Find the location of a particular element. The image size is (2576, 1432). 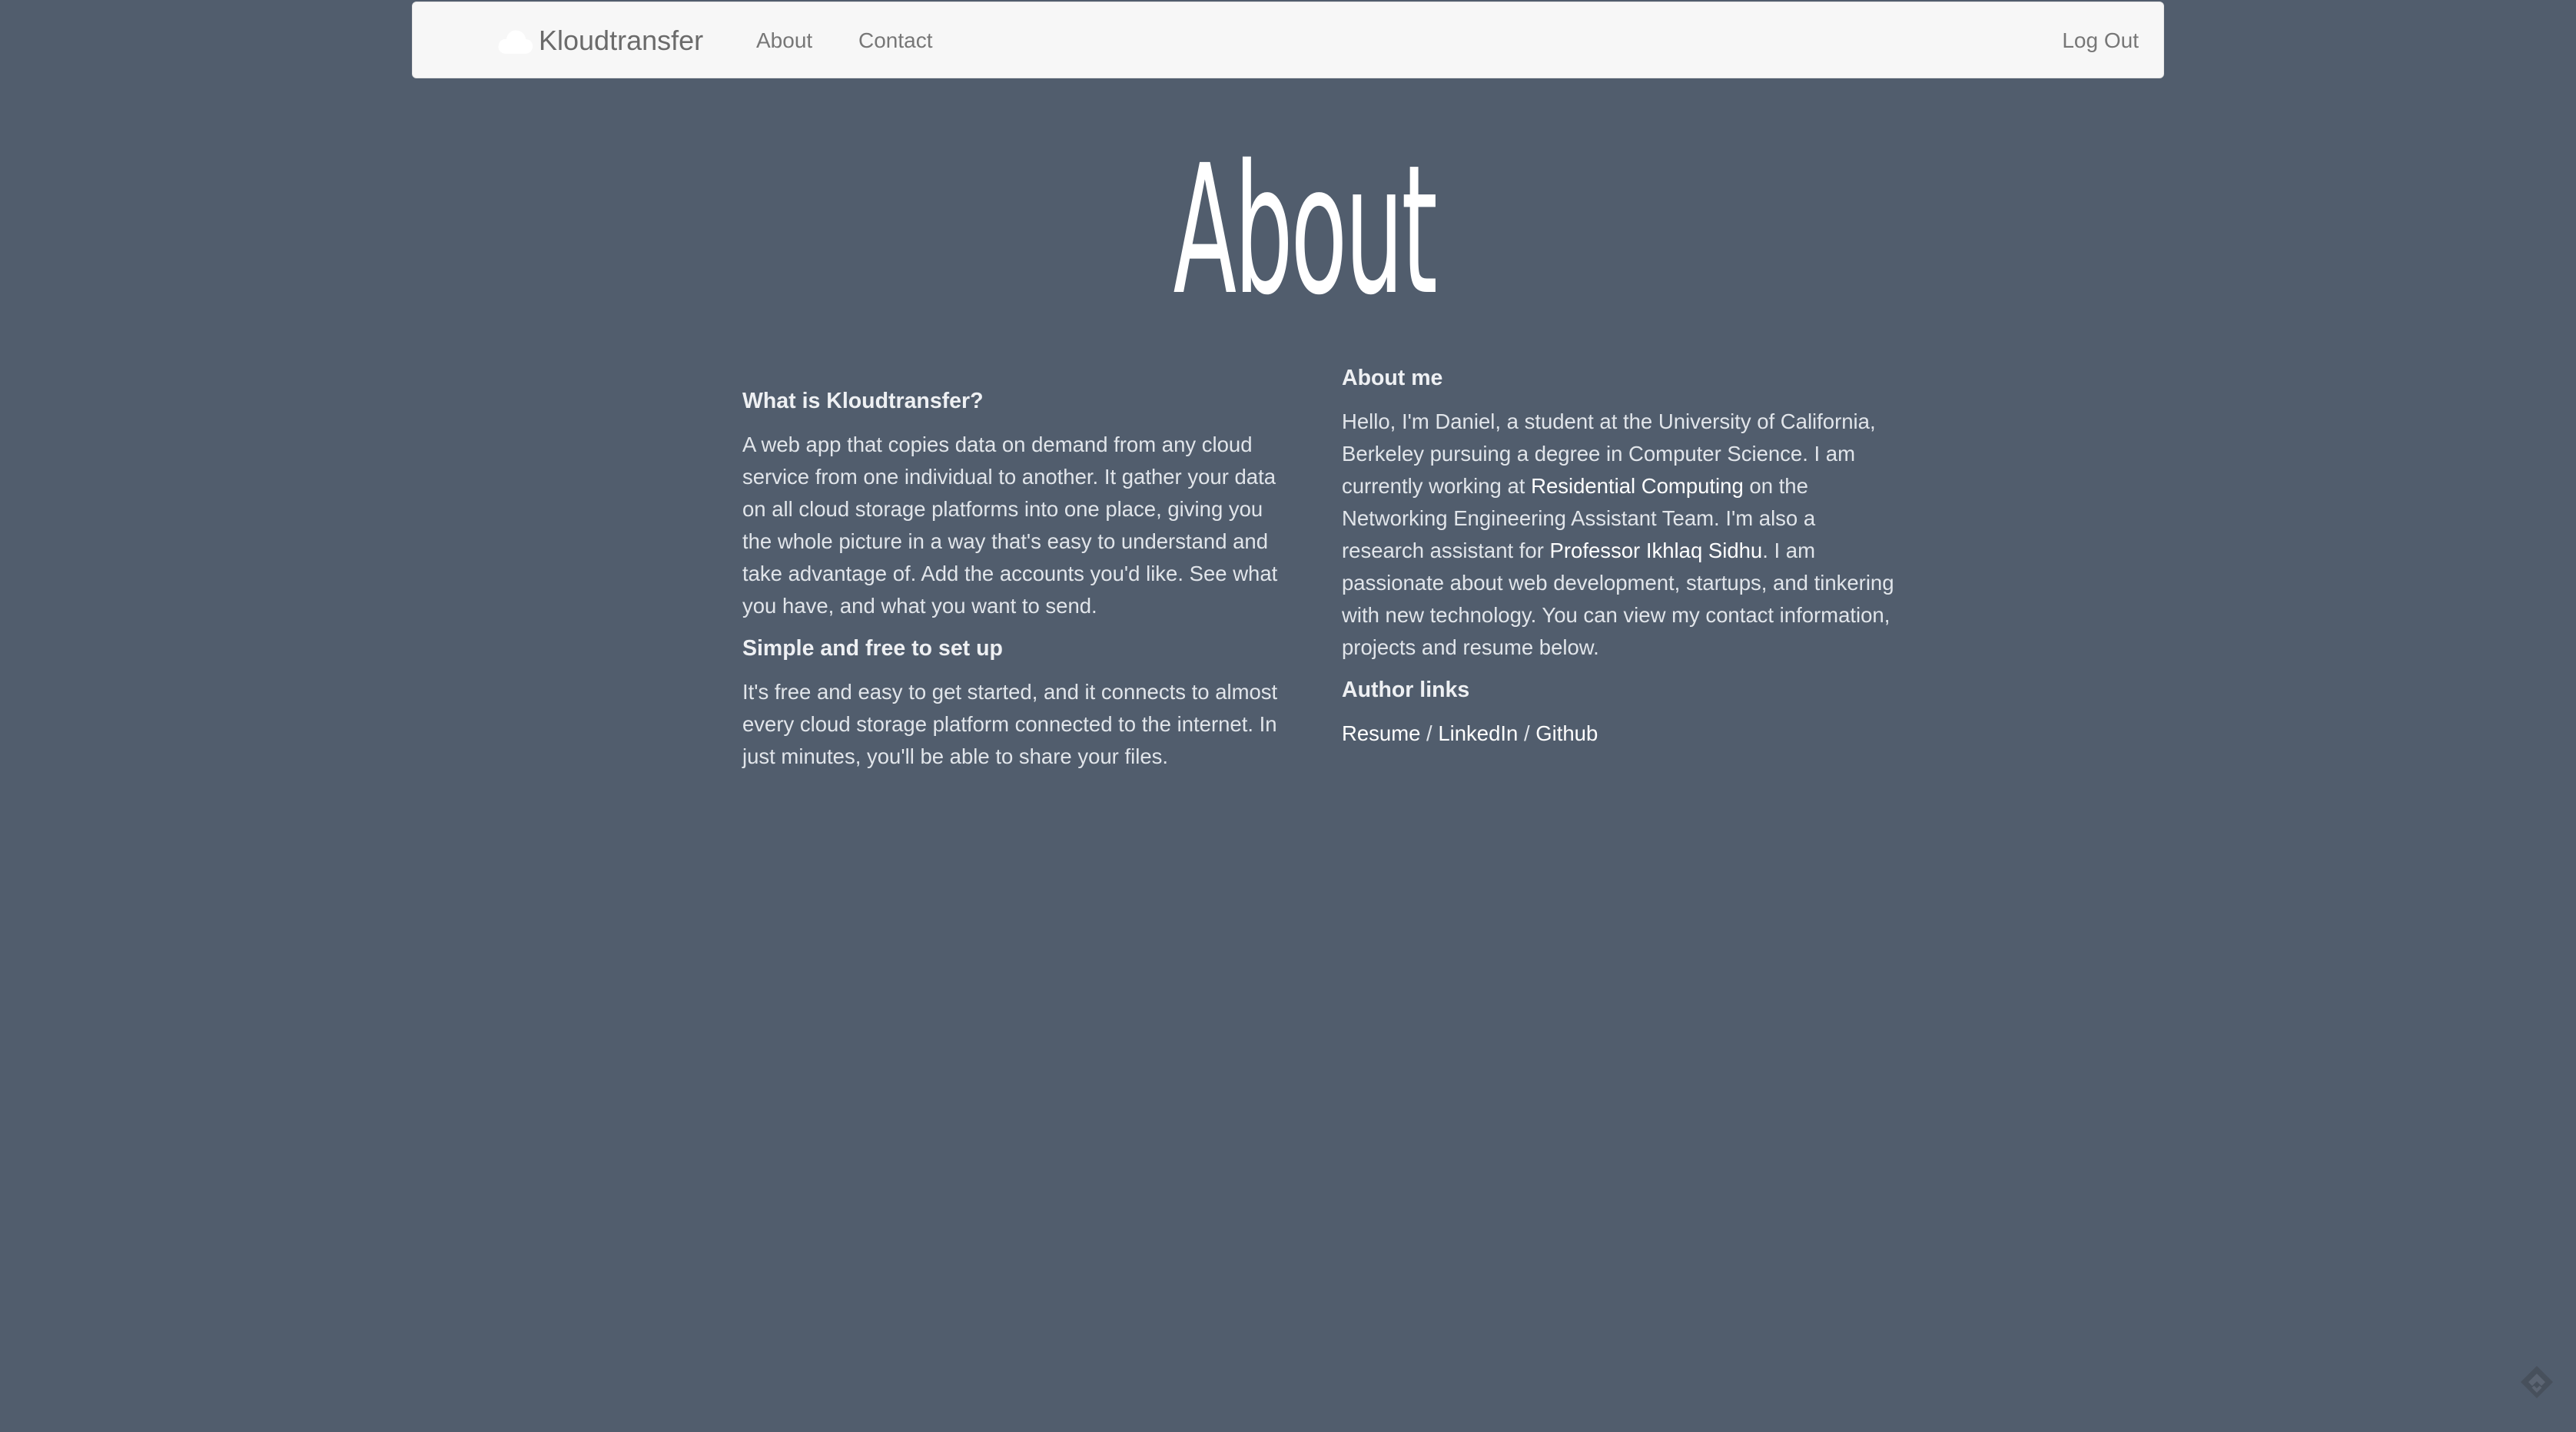

author-links-heading: Author links is located at coordinates (1406, 690).